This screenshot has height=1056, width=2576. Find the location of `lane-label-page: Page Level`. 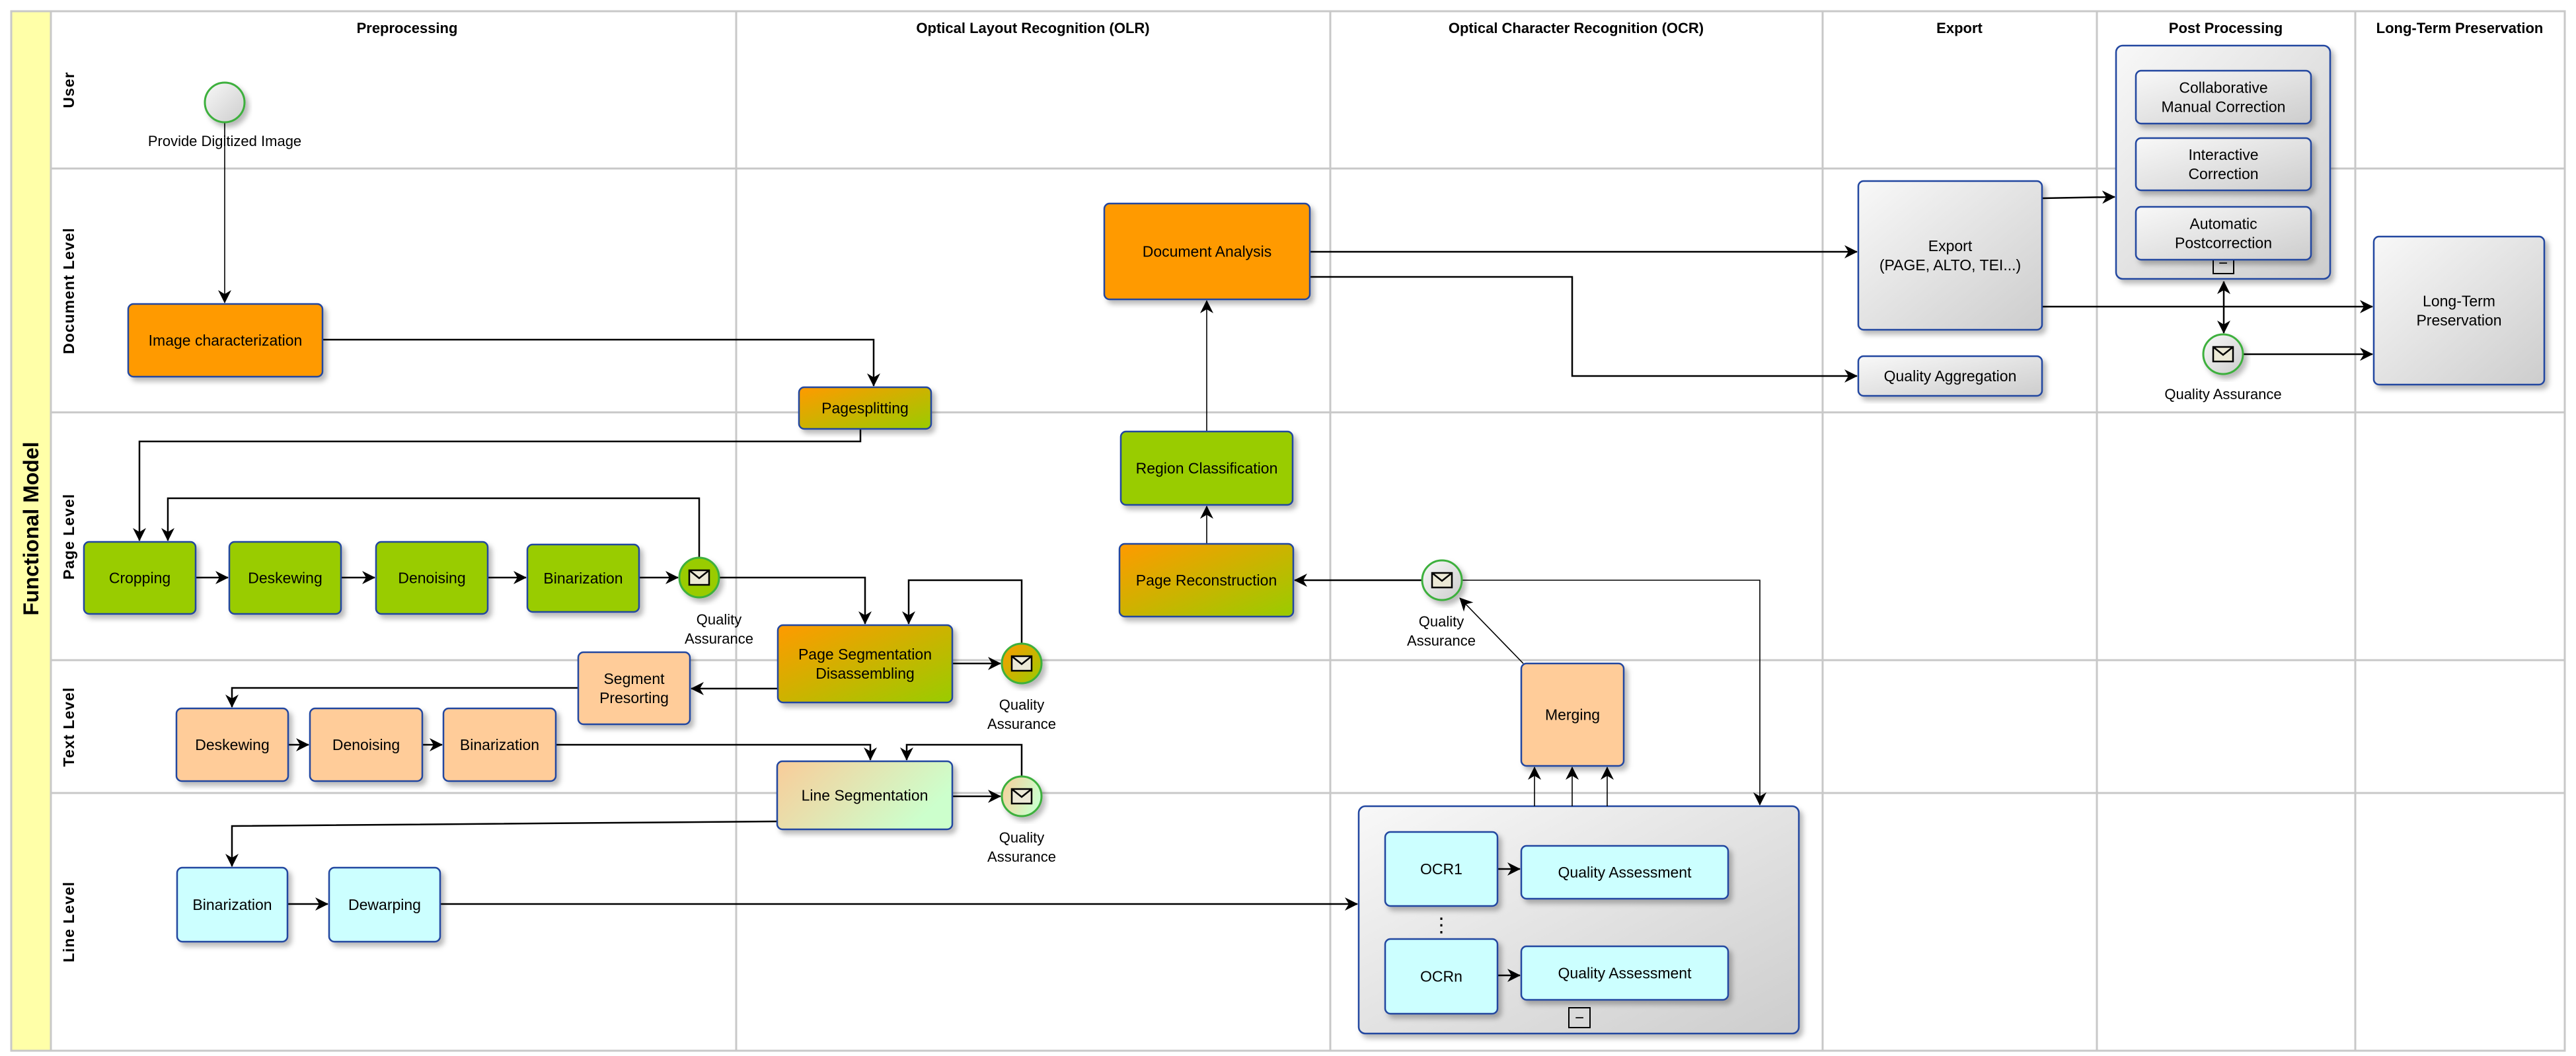

lane-label-page: Page Level is located at coordinates (69, 537).